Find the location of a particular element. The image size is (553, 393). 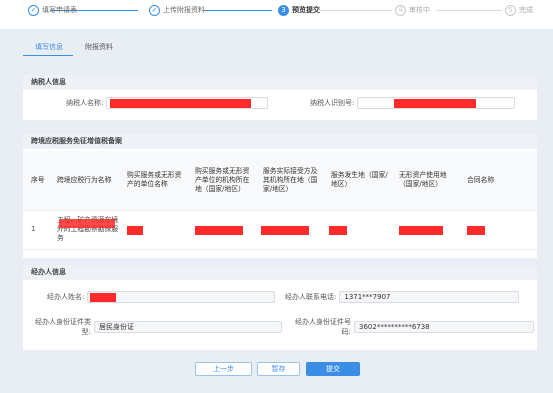

agent-idtype-field: 居民身份证 is located at coordinates (188, 327).